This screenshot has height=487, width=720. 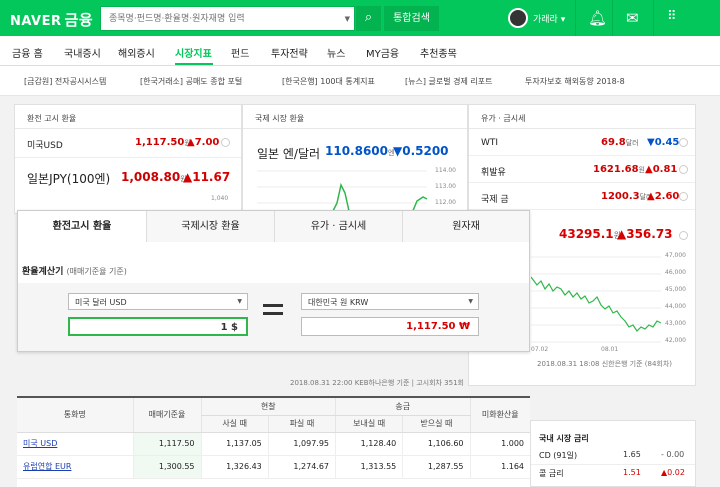 I want to click on col-header: 통화명, so click(x=75, y=415).